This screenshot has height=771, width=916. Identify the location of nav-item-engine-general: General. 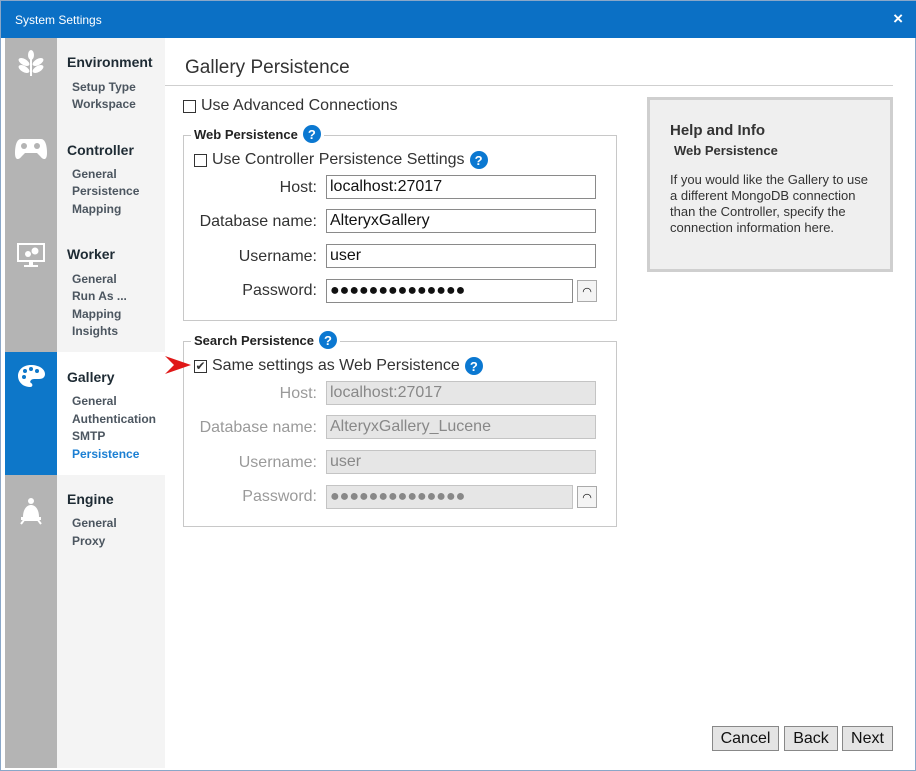
(94, 523).